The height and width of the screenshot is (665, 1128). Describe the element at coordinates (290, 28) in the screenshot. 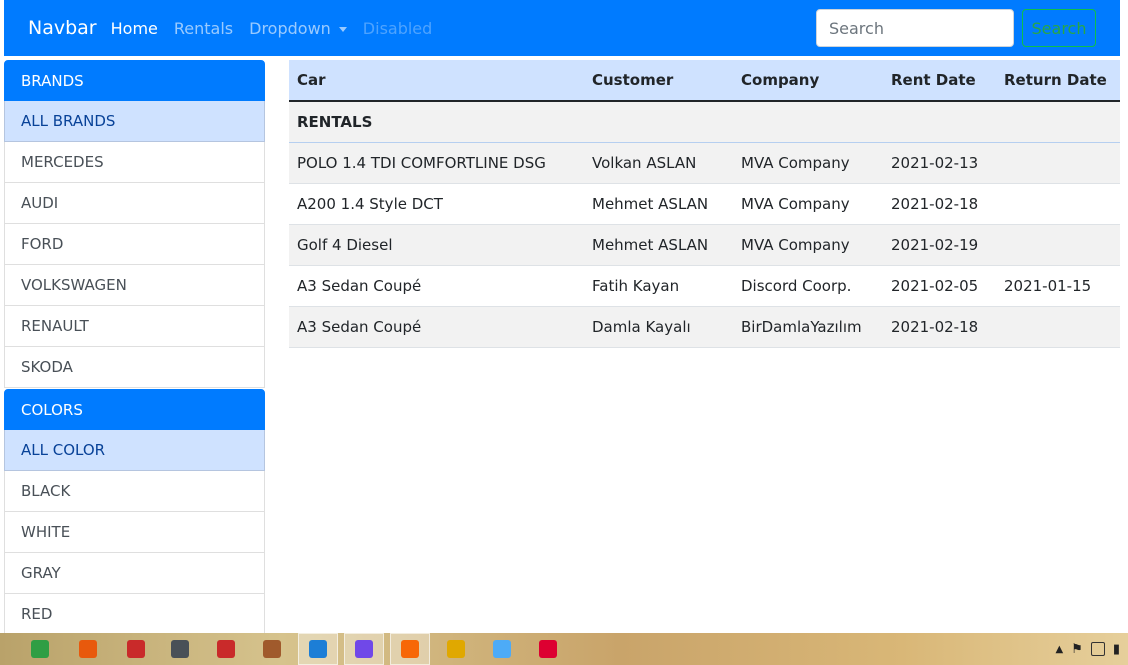

I see `nav-link-dropdown-label: Dropdown` at that location.